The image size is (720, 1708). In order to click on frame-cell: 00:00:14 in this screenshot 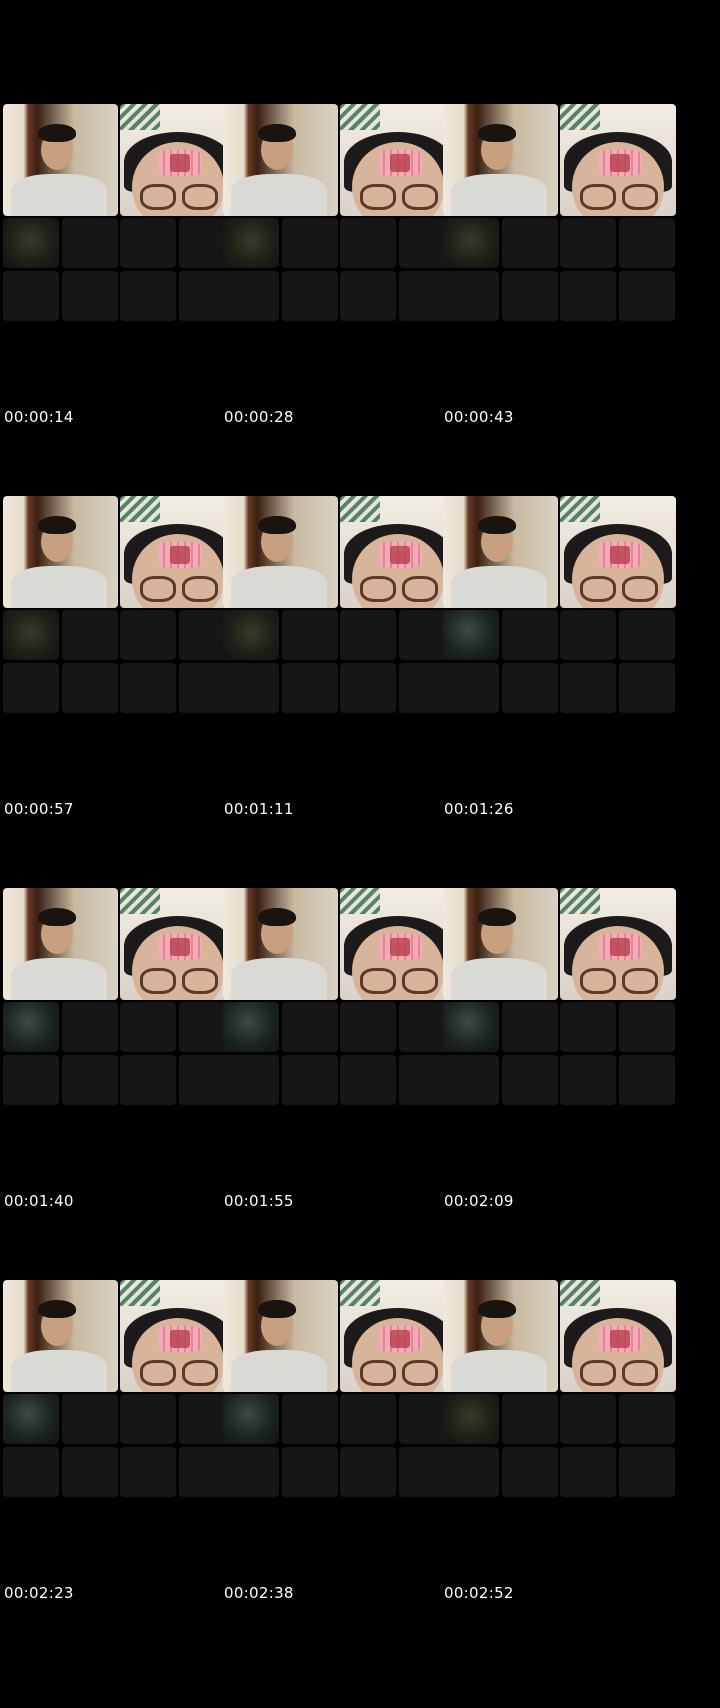, I will do `click(118, 213)`.